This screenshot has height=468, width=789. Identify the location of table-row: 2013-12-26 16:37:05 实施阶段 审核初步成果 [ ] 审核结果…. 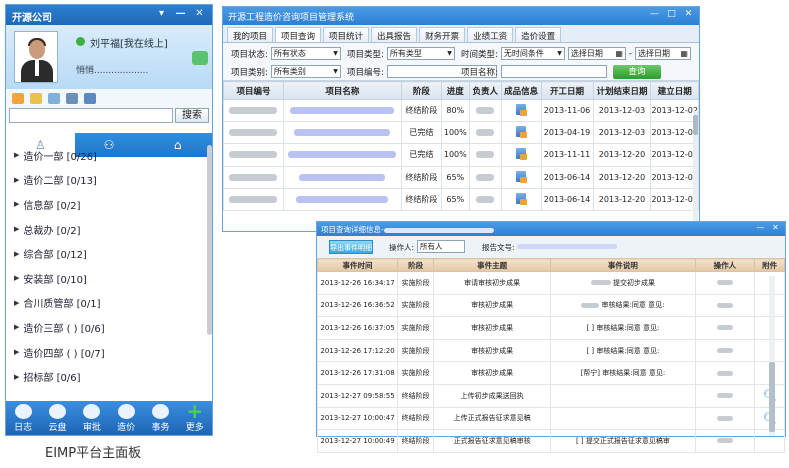
(550, 328).